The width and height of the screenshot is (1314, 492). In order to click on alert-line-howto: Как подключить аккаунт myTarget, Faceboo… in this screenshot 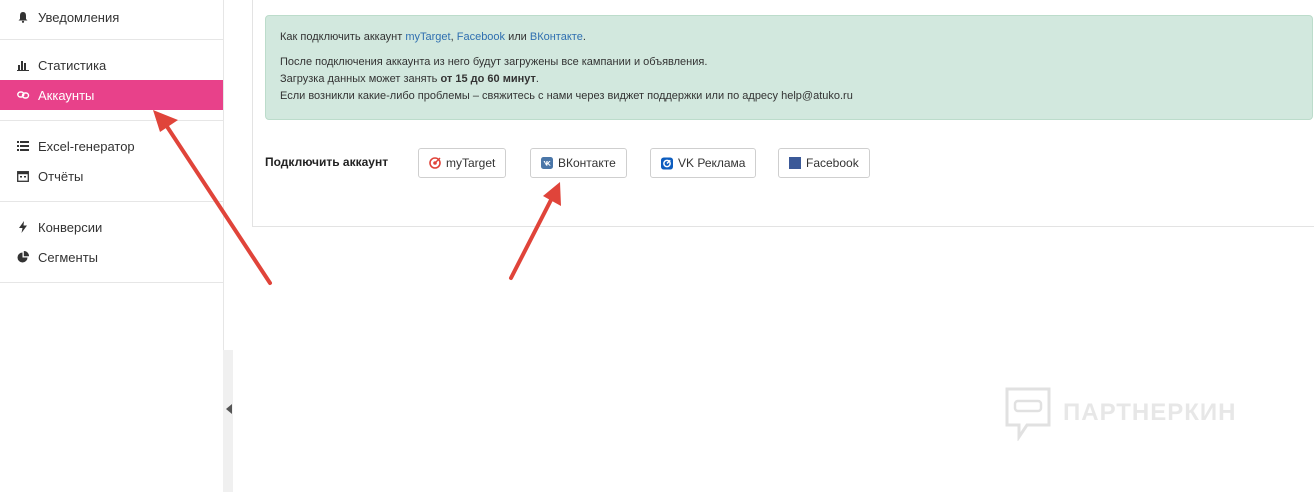, I will do `click(789, 37)`.